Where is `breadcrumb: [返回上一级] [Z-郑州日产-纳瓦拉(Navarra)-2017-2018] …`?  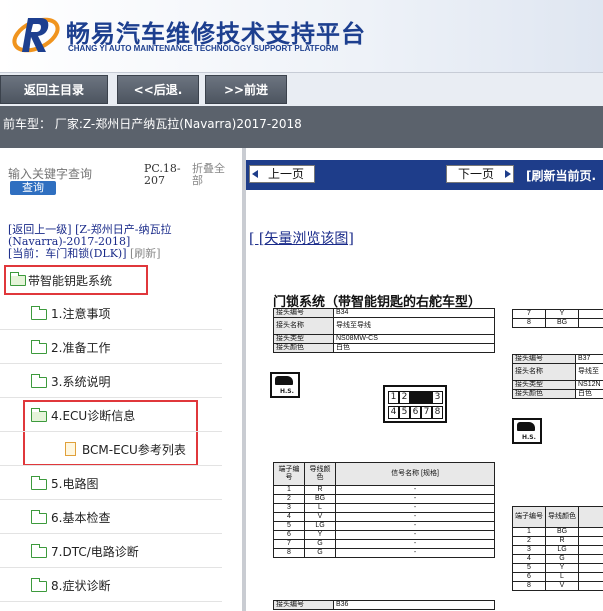
breadcrumb: [返回上一级] [Z-郑州日产-纳瓦拉(Navarra)-2017-2018] … is located at coordinates (122, 242).